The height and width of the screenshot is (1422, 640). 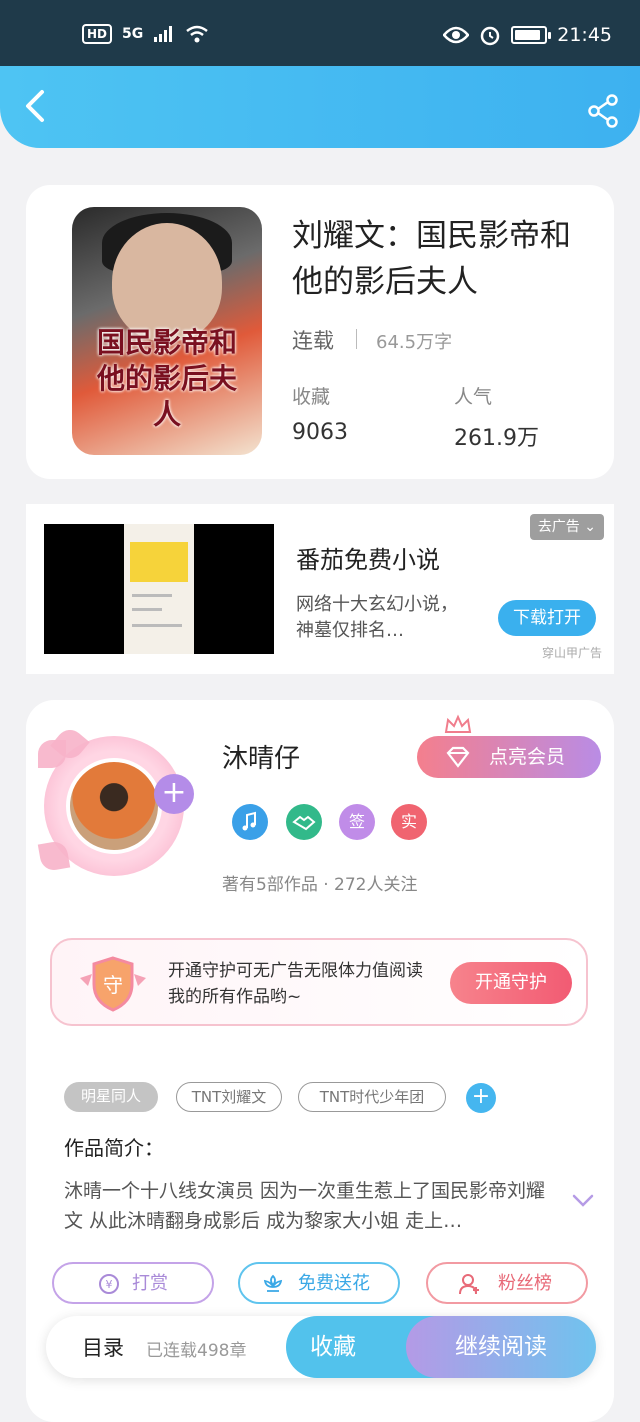 I want to click on coin-icon: ¥, so click(x=109, y=1284).